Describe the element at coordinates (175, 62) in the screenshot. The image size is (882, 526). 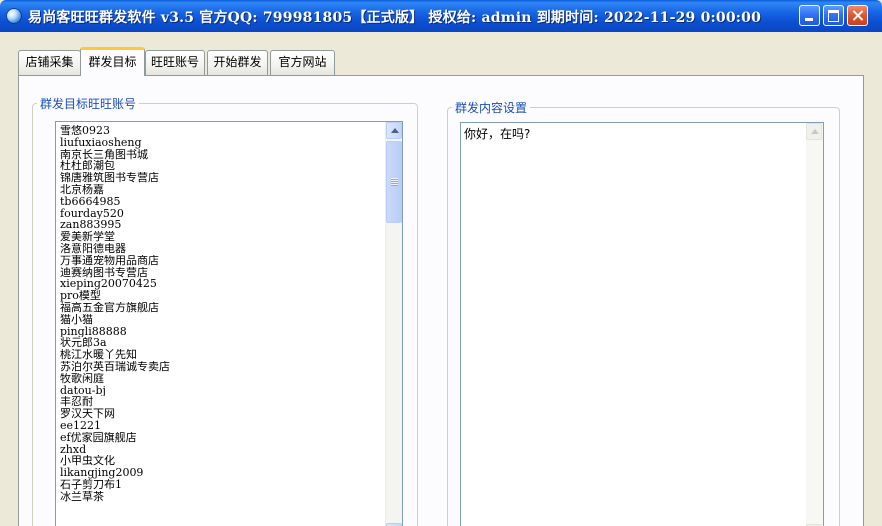
I see `tab-wangwang-accounts: 旺旺账号` at that location.